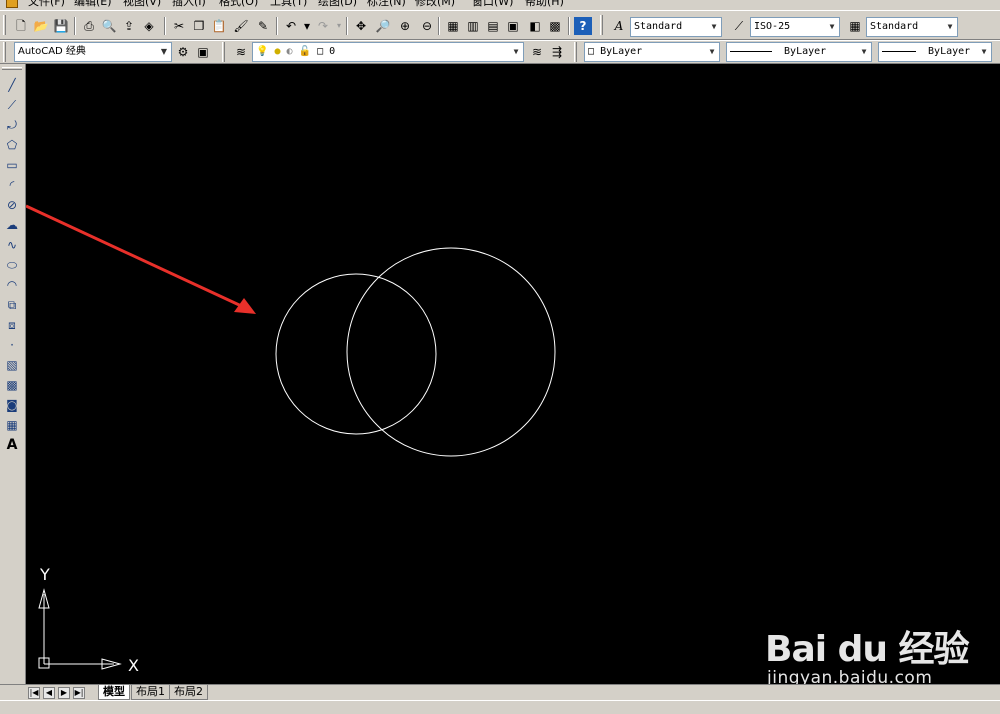 The image size is (1000, 714). Describe the element at coordinates (64, 693) in the screenshot. I see `next-tab-icon: ▶` at that location.